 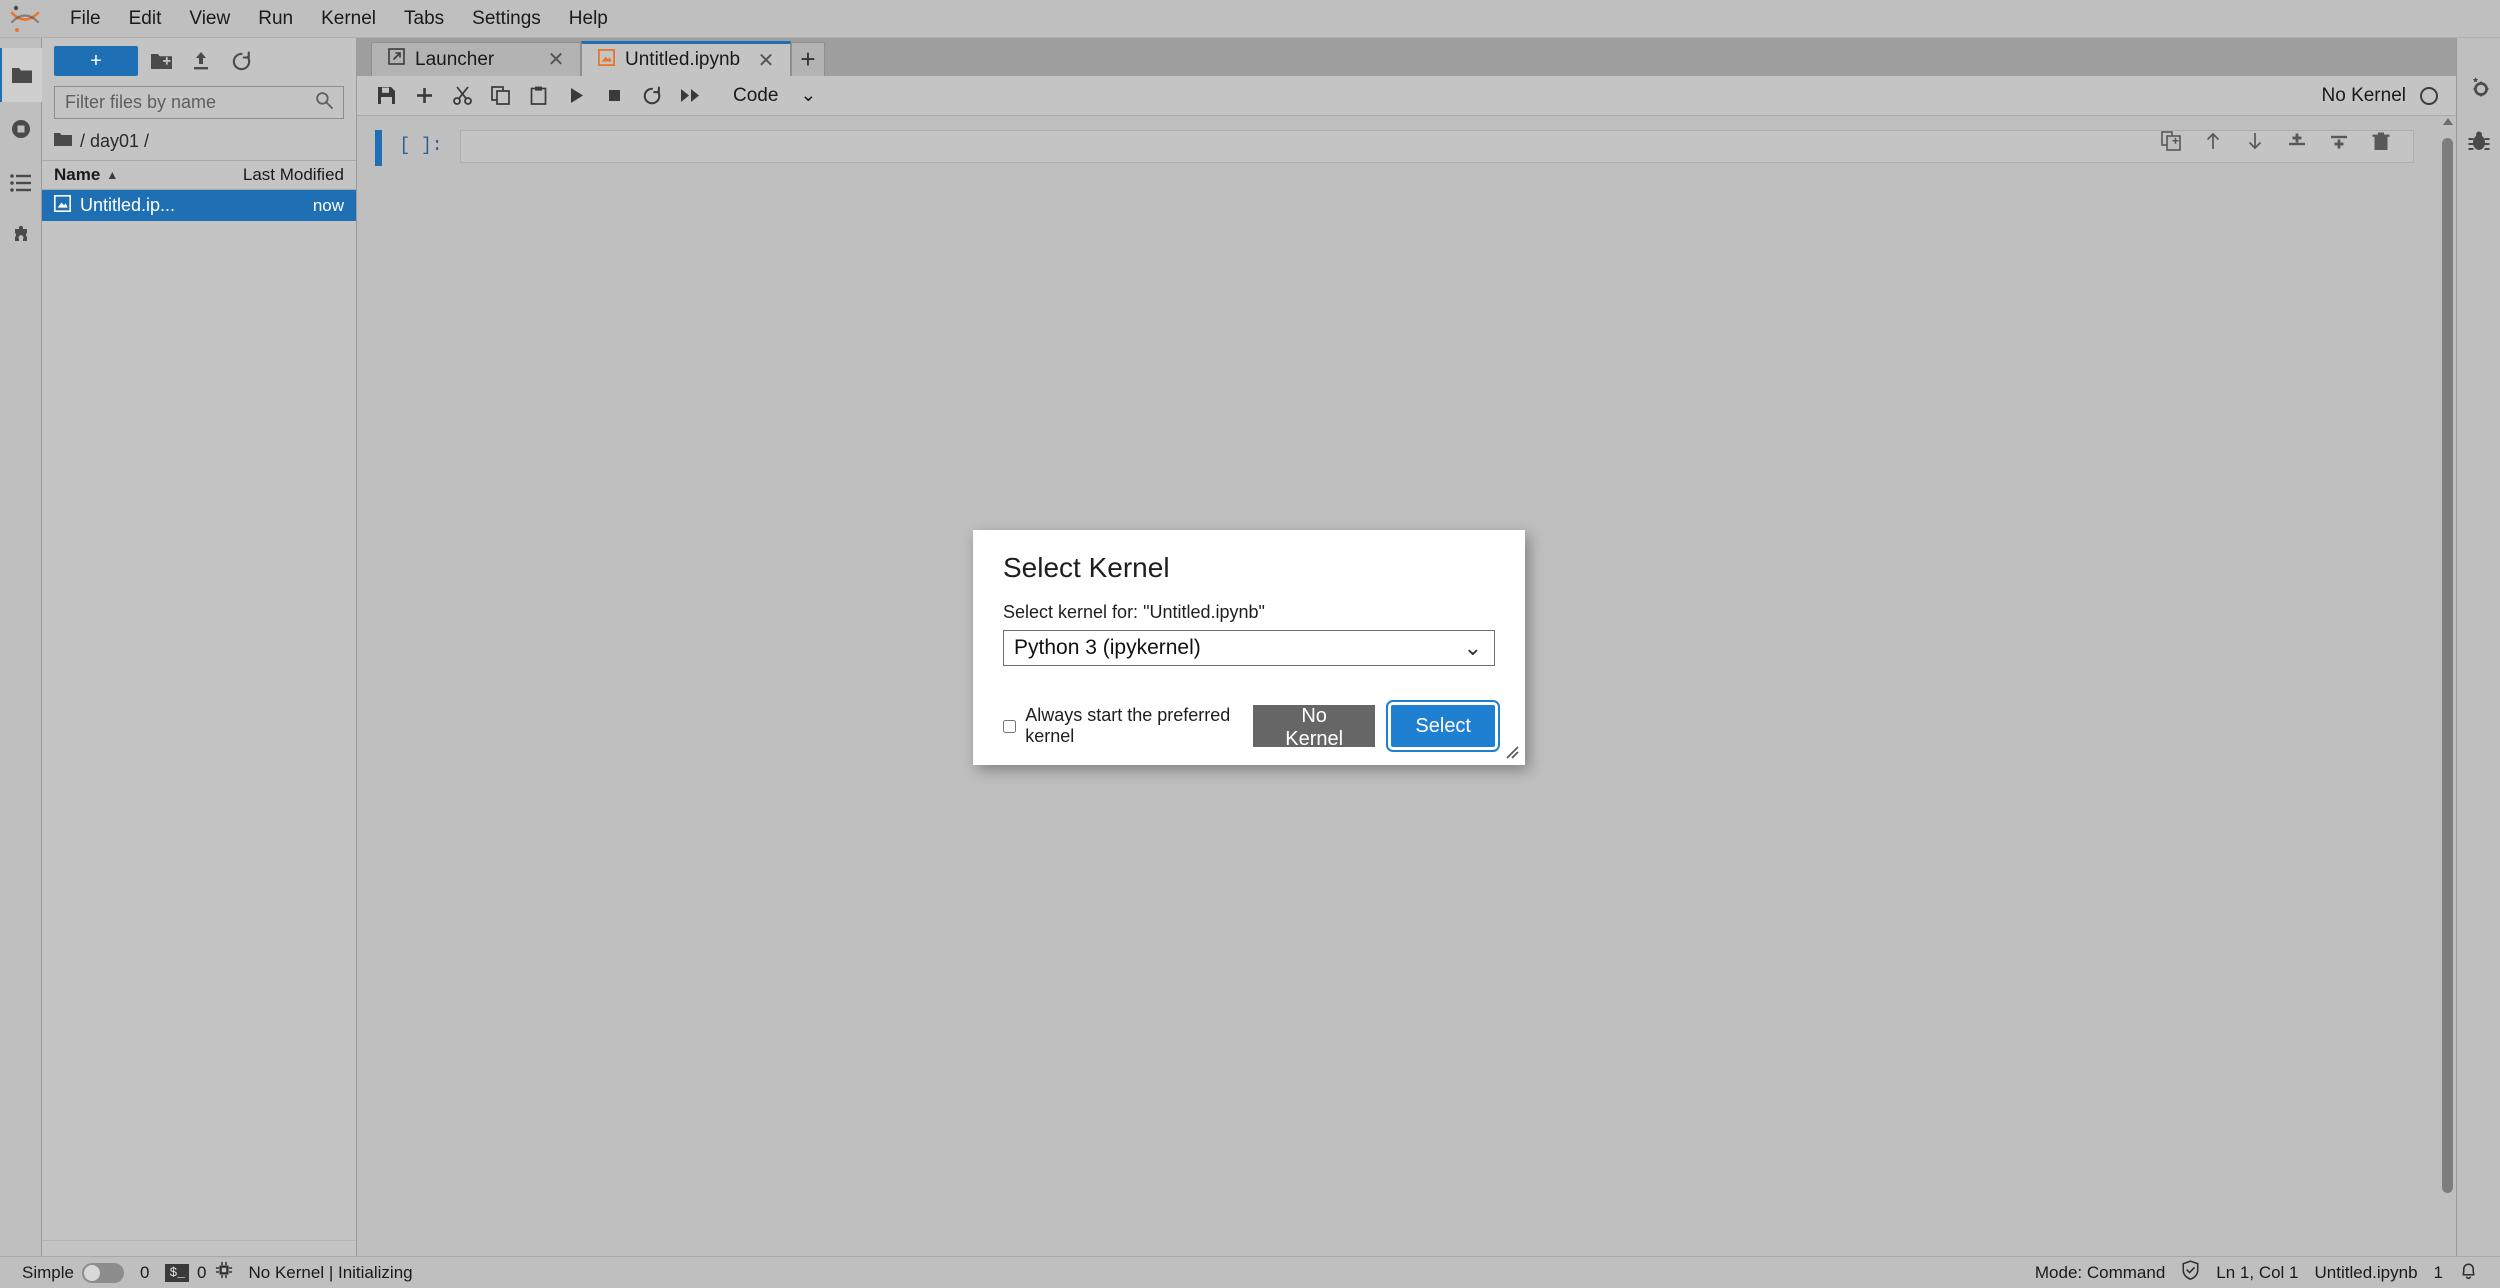 I want to click on dialog-title: Select Kernel, so click(x=1086, y=567).